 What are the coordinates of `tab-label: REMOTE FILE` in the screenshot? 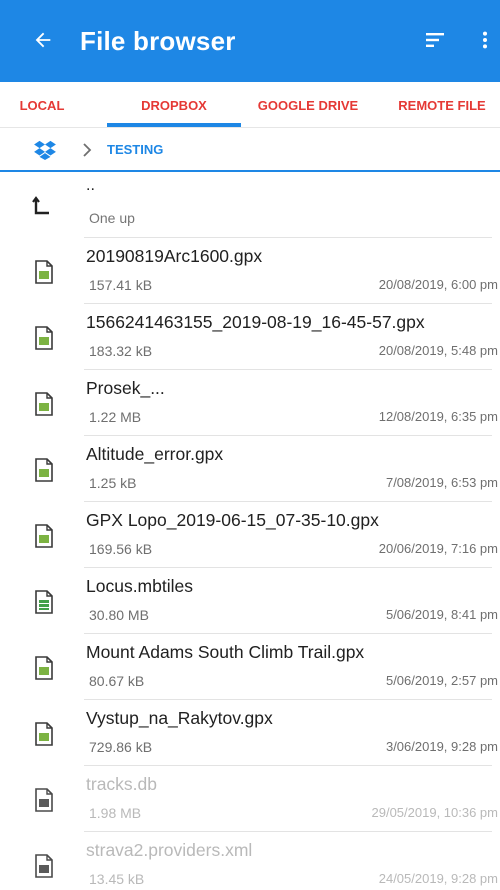 It's located at (442, 105).